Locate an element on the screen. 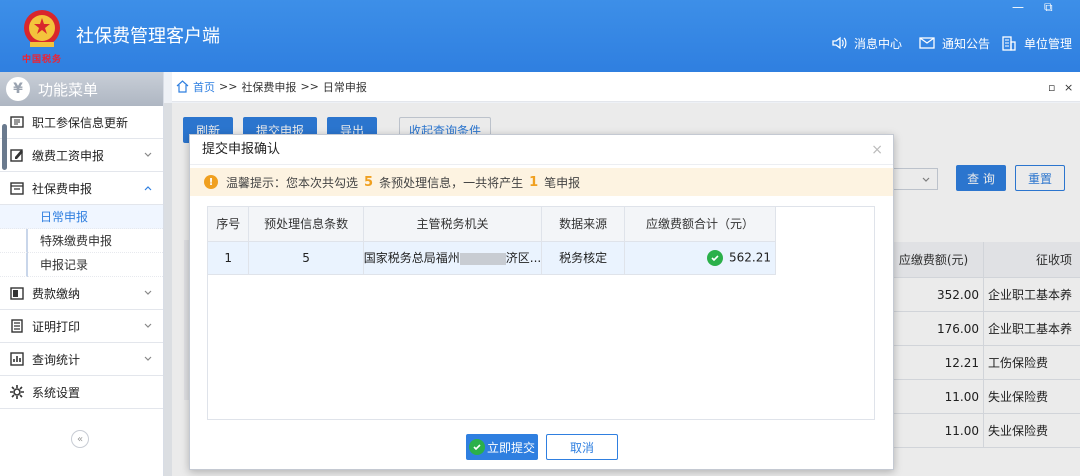 Image resolution: width=1080 pixels, height=476 pixels. notice-label: 通知公告 is located at coordinates (966, 43).